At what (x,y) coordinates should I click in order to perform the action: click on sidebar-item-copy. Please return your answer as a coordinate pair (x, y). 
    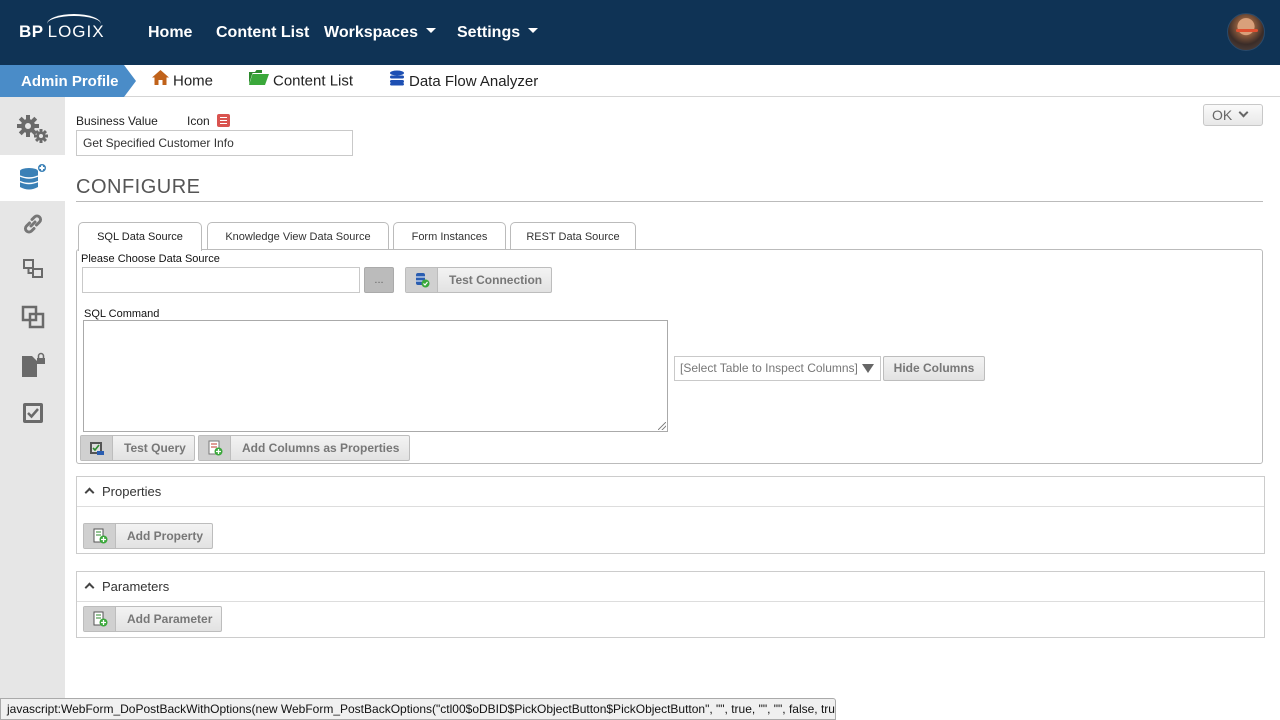
    Looking at the image, I should click on (32, 318).